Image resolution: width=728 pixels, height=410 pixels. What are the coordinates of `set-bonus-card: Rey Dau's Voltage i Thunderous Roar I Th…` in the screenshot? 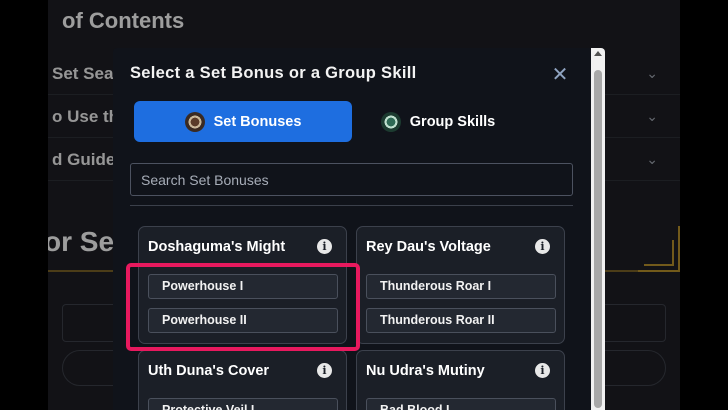 It's located at (460, 285).